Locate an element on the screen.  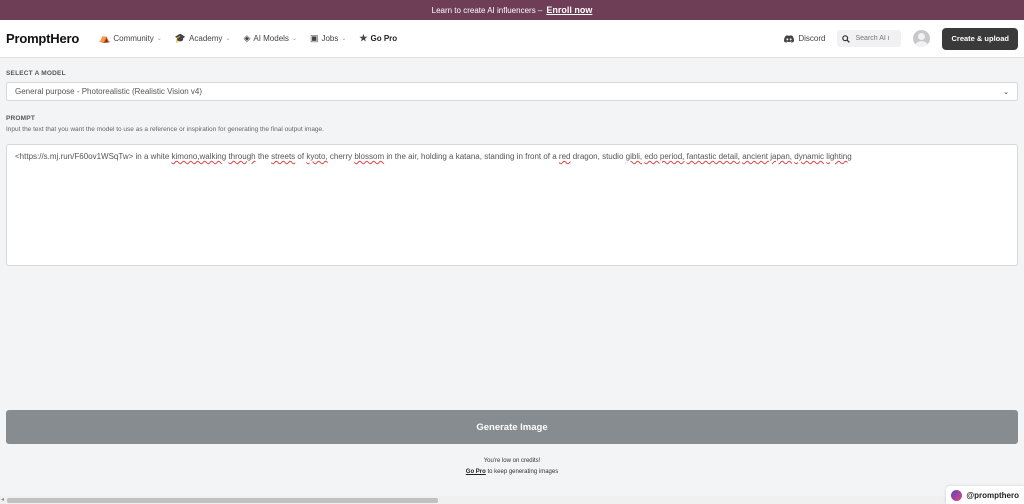
discord-icon is located at coordinates (789, 38).